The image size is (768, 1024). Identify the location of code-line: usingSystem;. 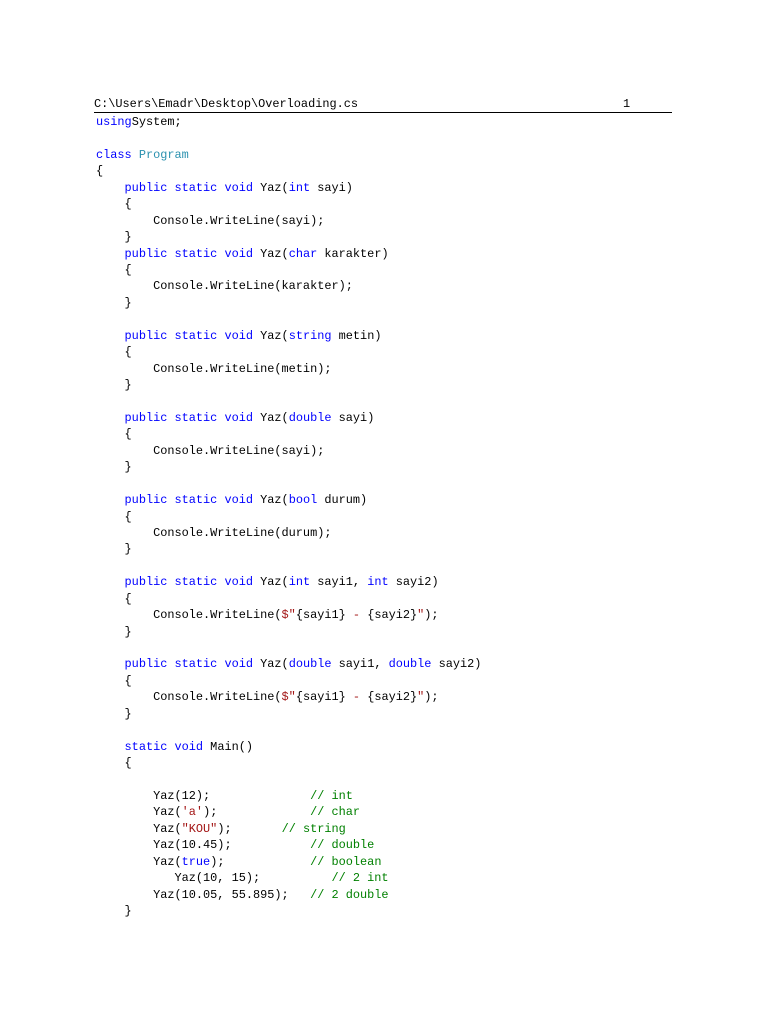
(288, 122).